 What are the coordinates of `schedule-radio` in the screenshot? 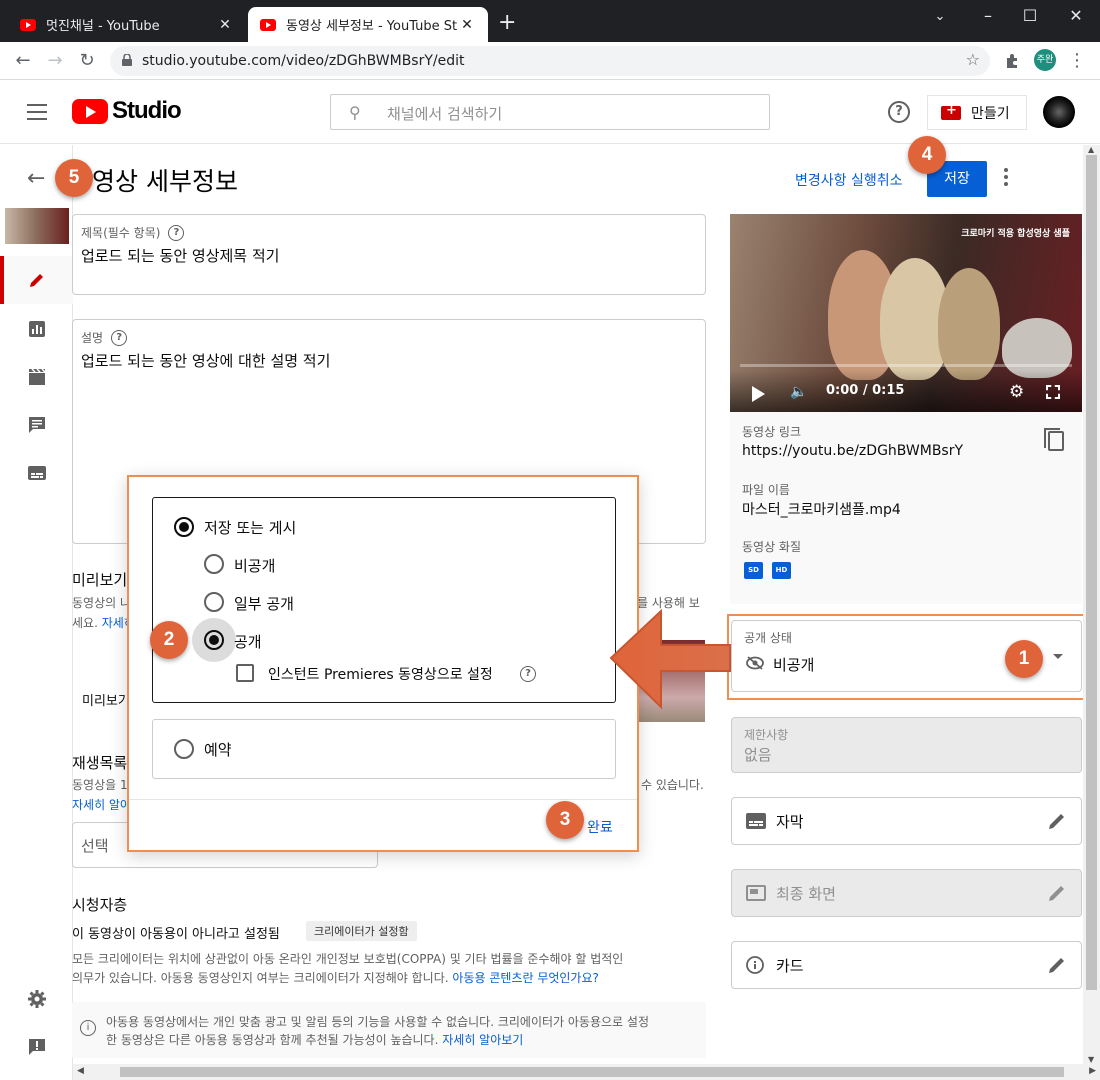 It's located at (184, 749).